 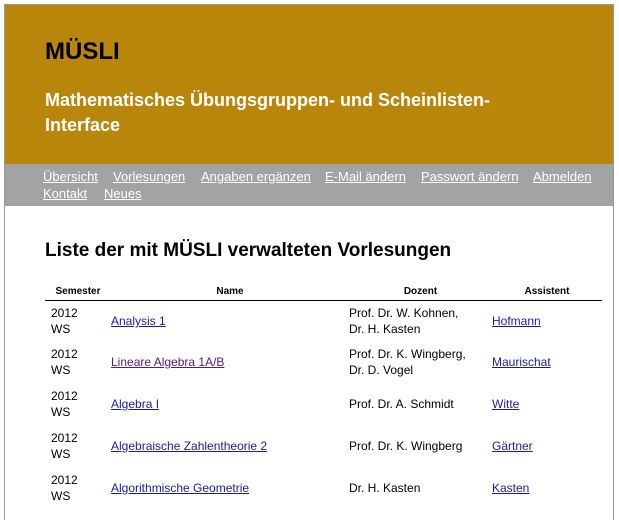 What do you see at coordinates (230, 362) in the screenshot?
I see `name-cell: Lineare Algebra 1A/B` at bounding box center [230, 362].